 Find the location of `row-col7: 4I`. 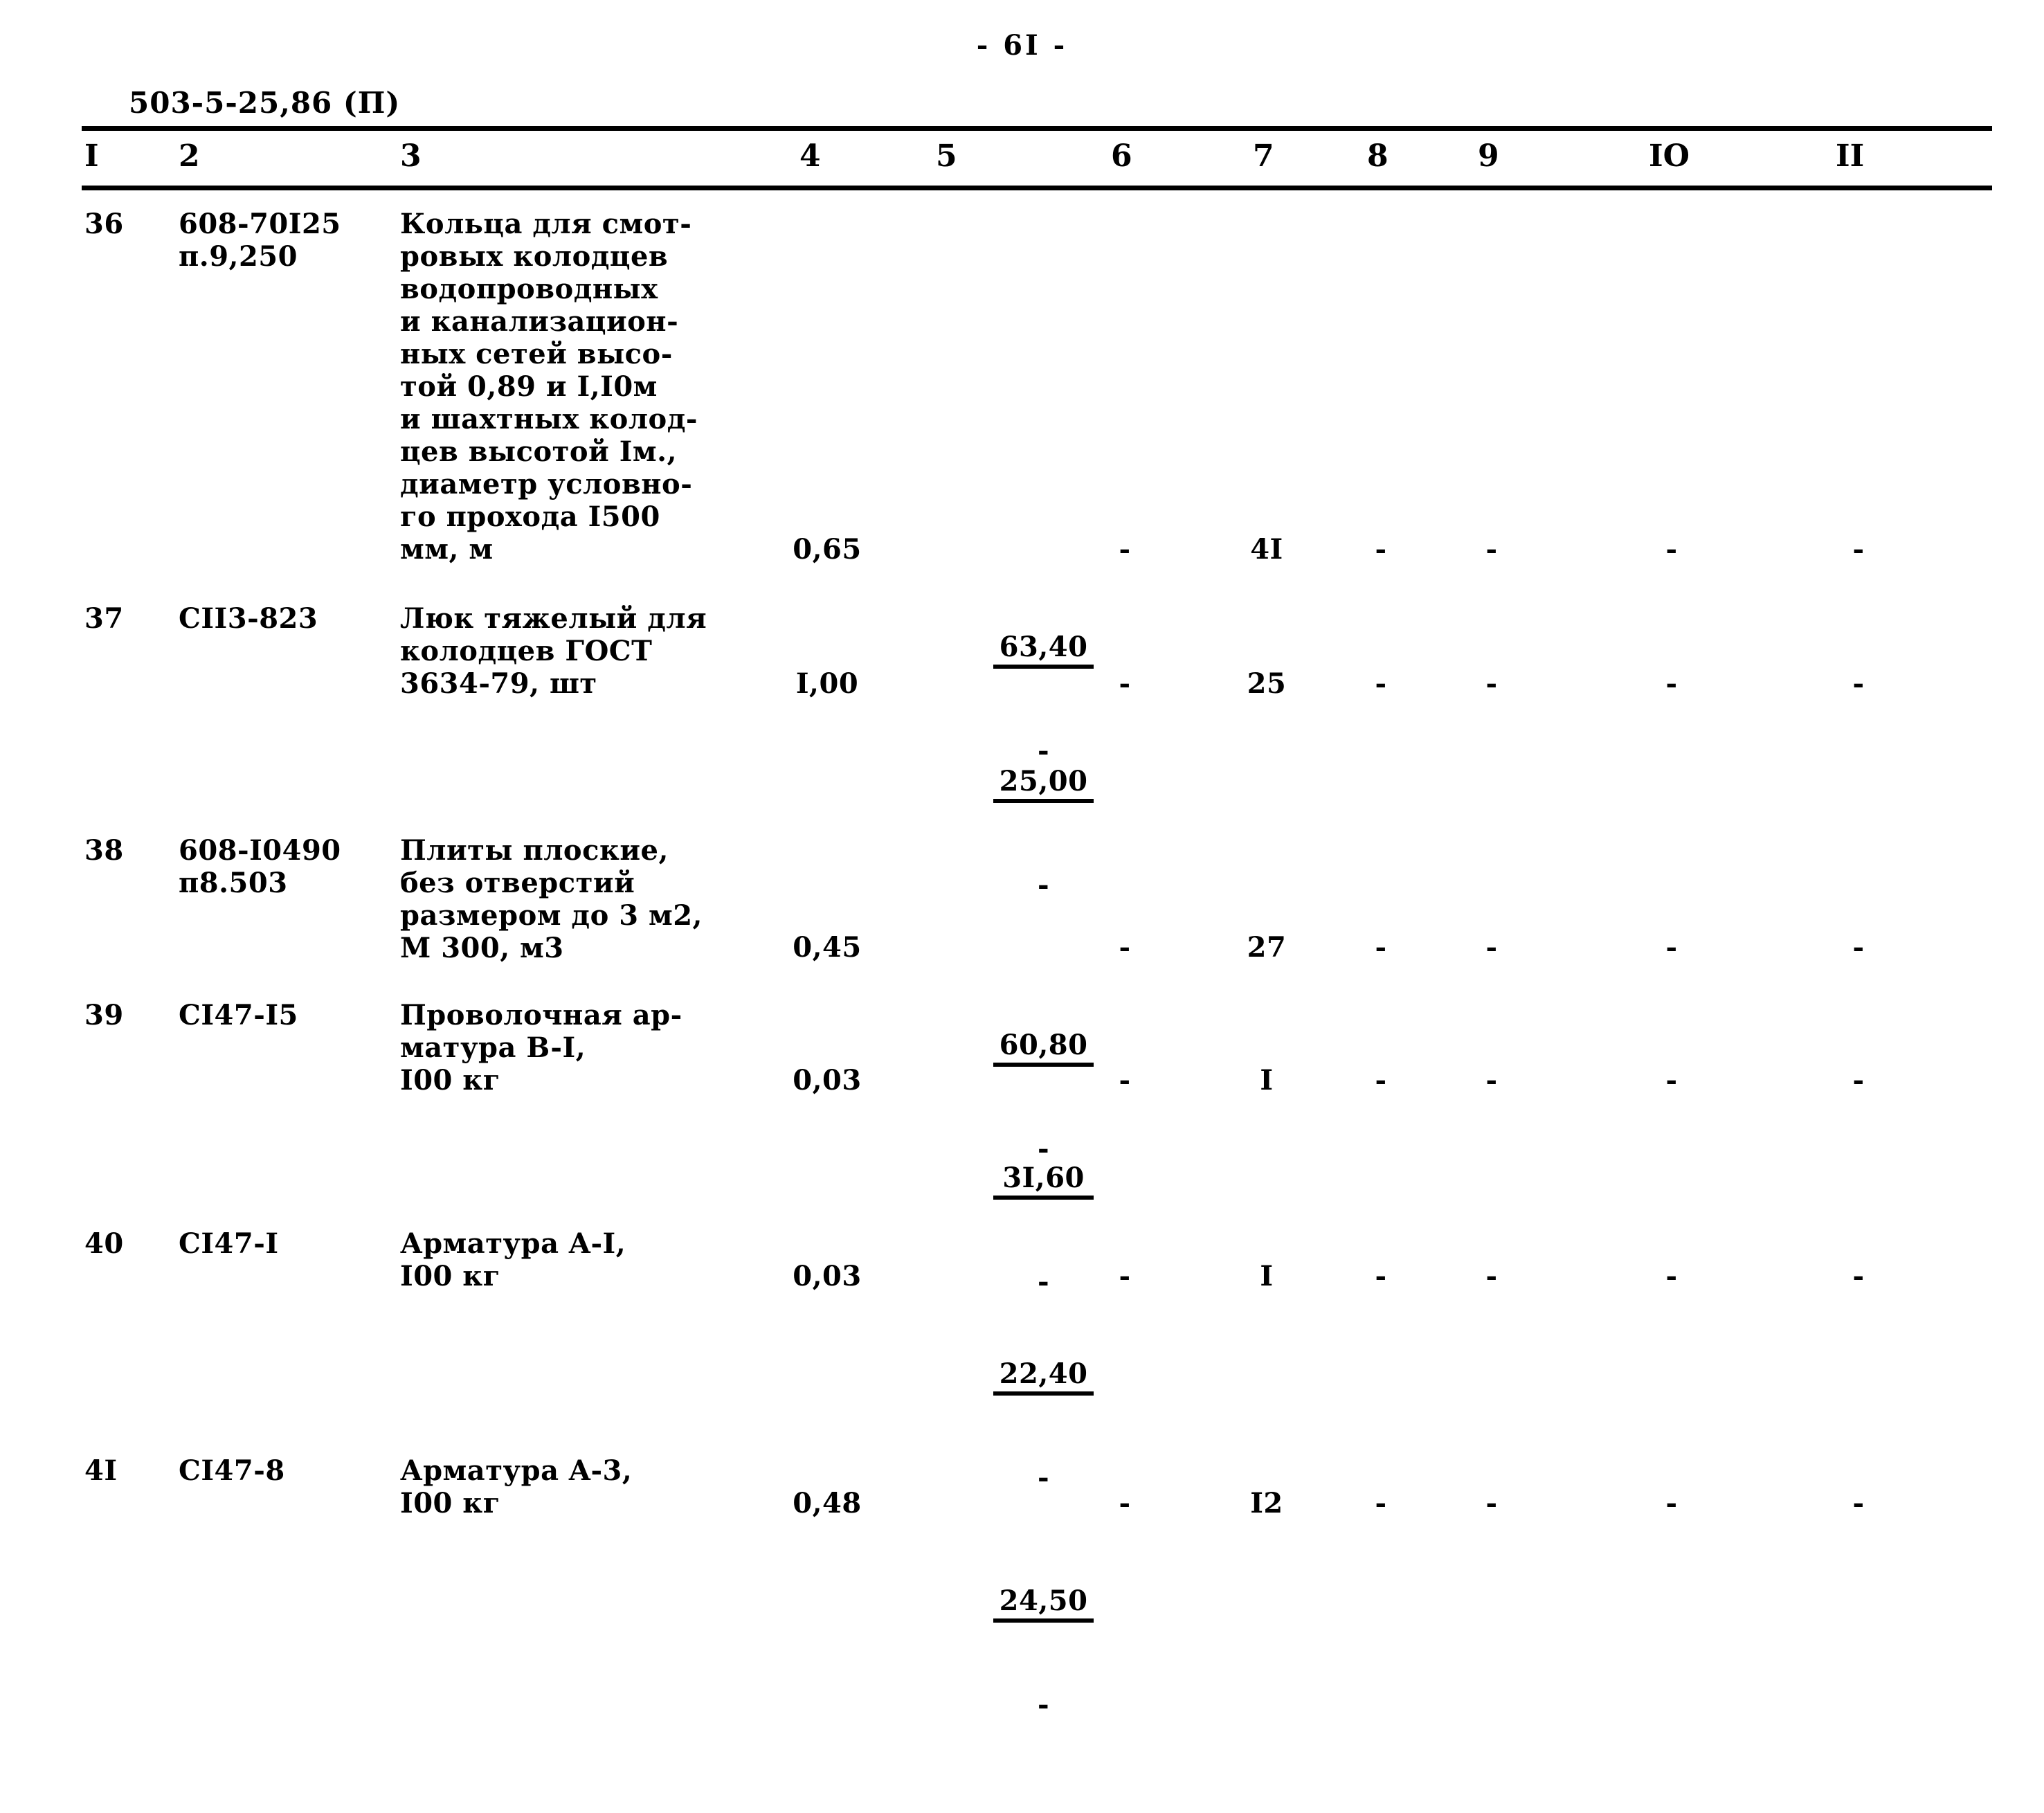

row-col7: 4I is located at coordinates (1266, 549).